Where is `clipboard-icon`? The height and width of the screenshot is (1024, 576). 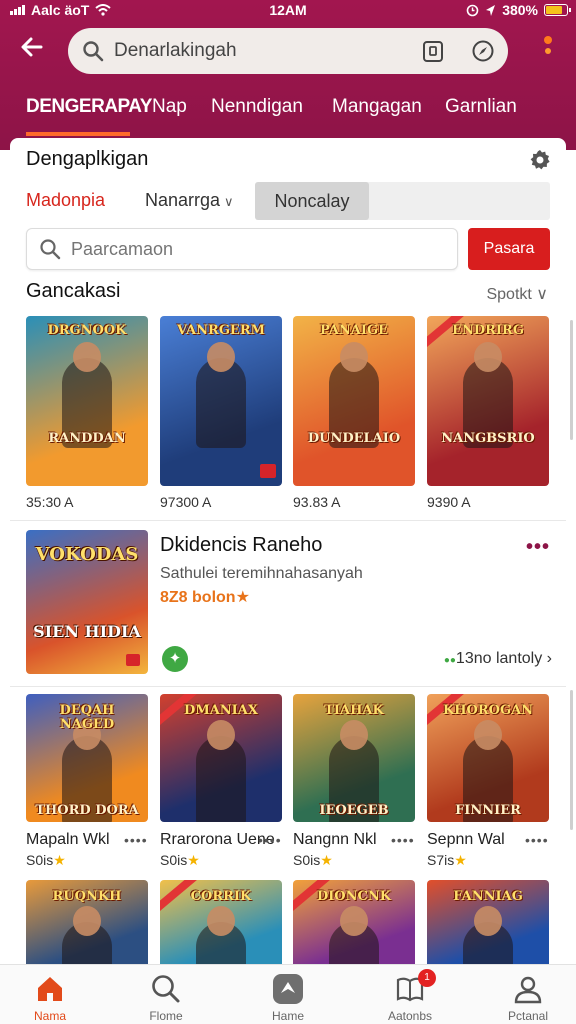
clipboard-icon is located at coordinates (433, 51).